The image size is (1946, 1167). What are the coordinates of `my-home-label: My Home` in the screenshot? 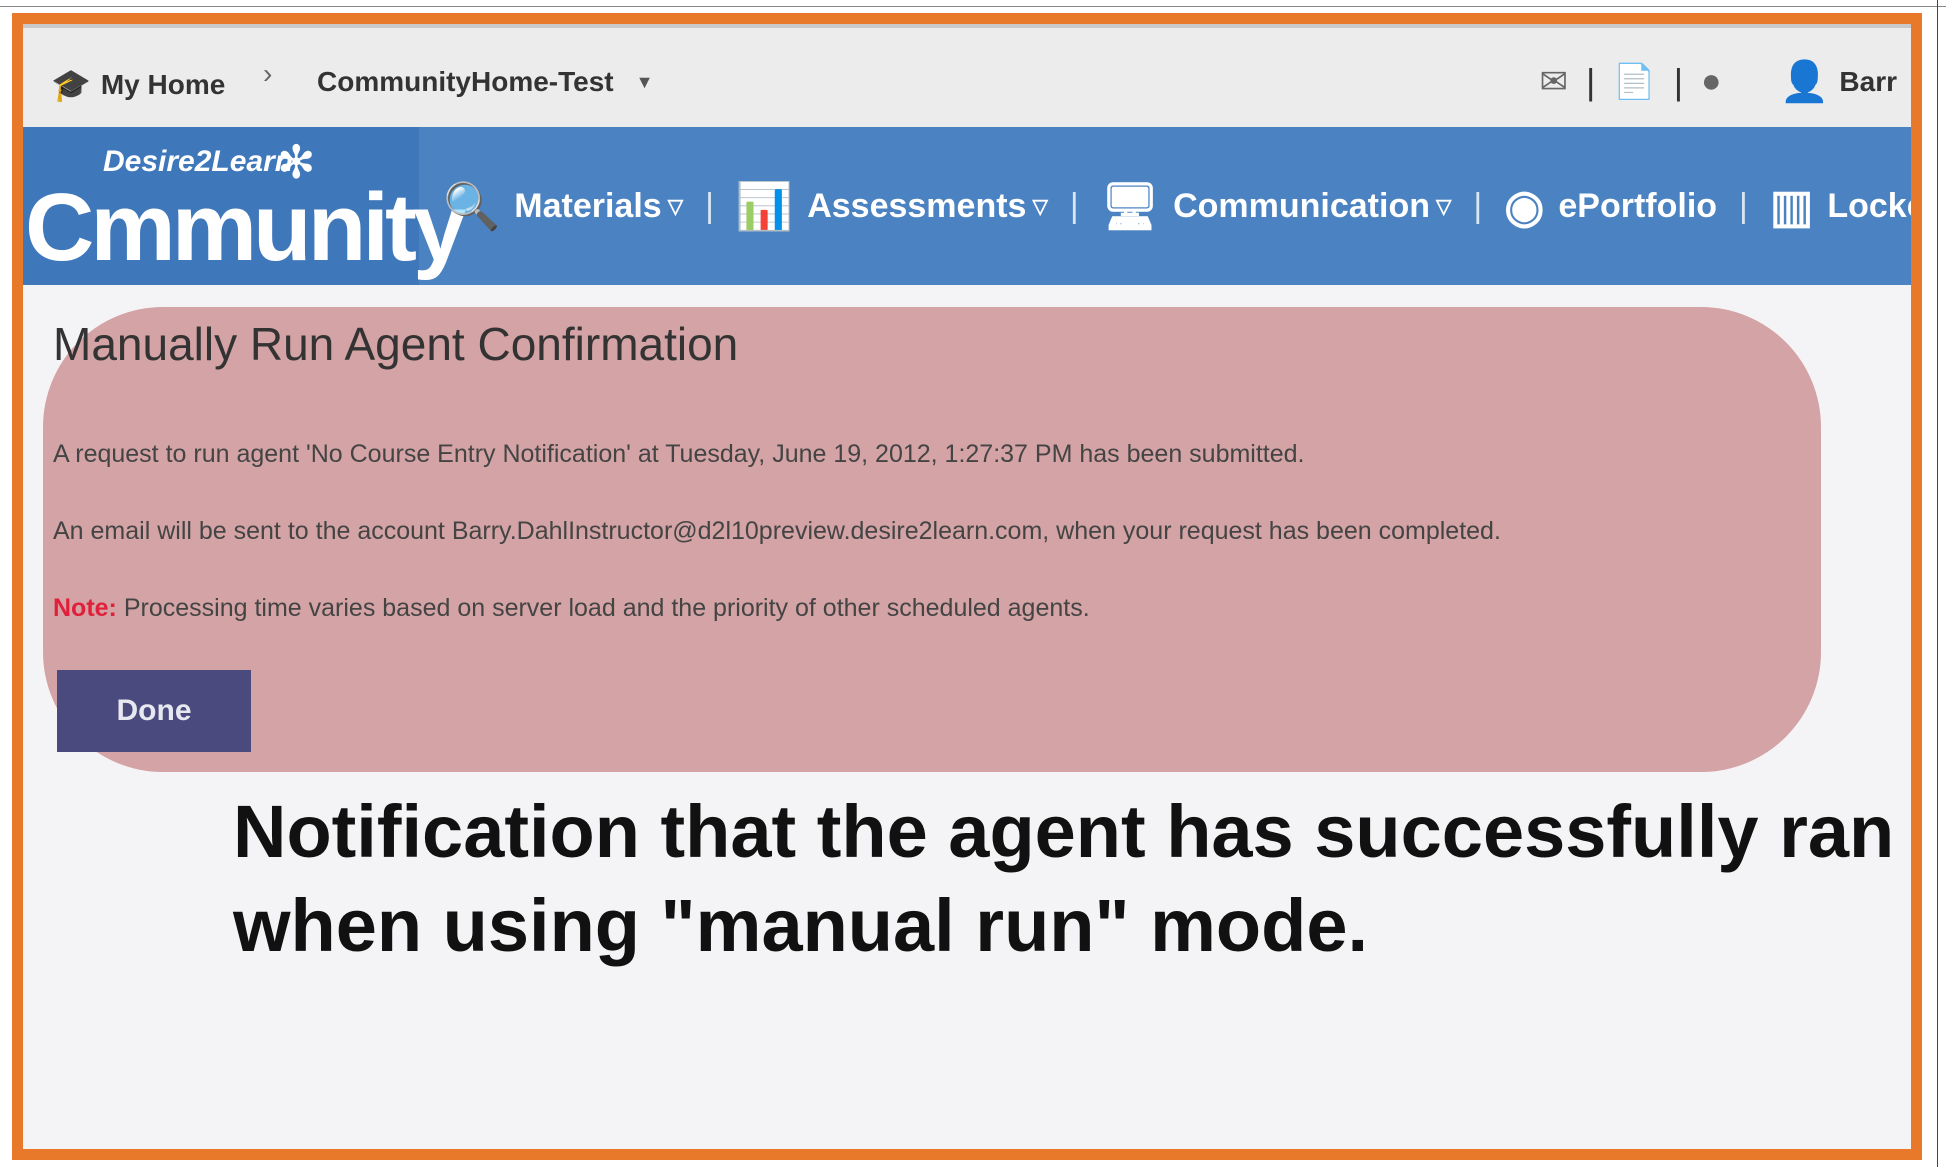 It's located at (163, 84).